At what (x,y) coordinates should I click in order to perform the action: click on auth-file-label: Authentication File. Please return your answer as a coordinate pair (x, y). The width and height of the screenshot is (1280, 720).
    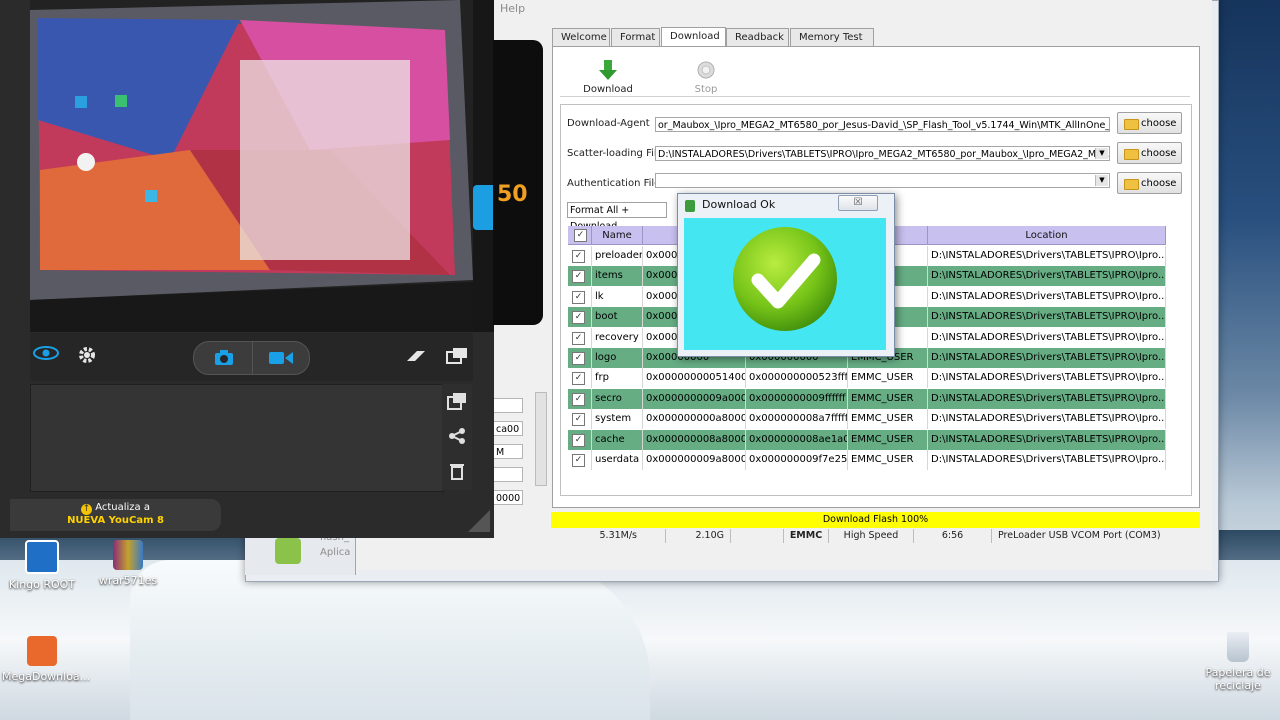
    Looking at the image, I should click on (614, 183).